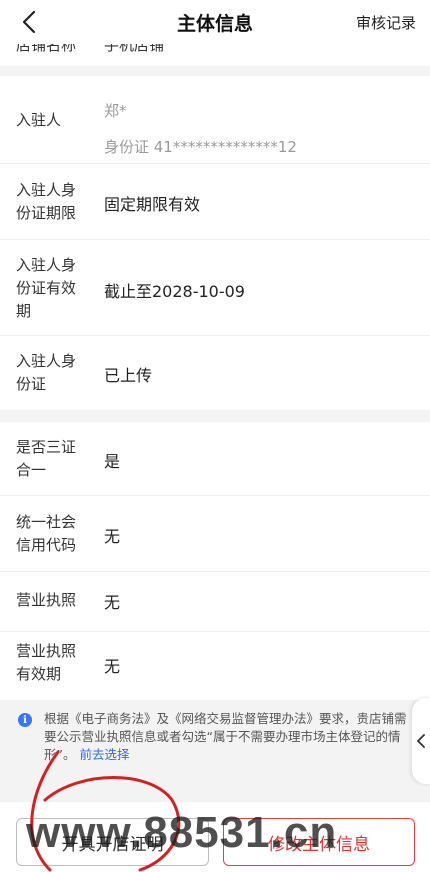 This screenshot has width=430, height=872. Describe the element at coordinates (104, 754) in the screenshot. I see `go-select-link: 前去选择` at that location.